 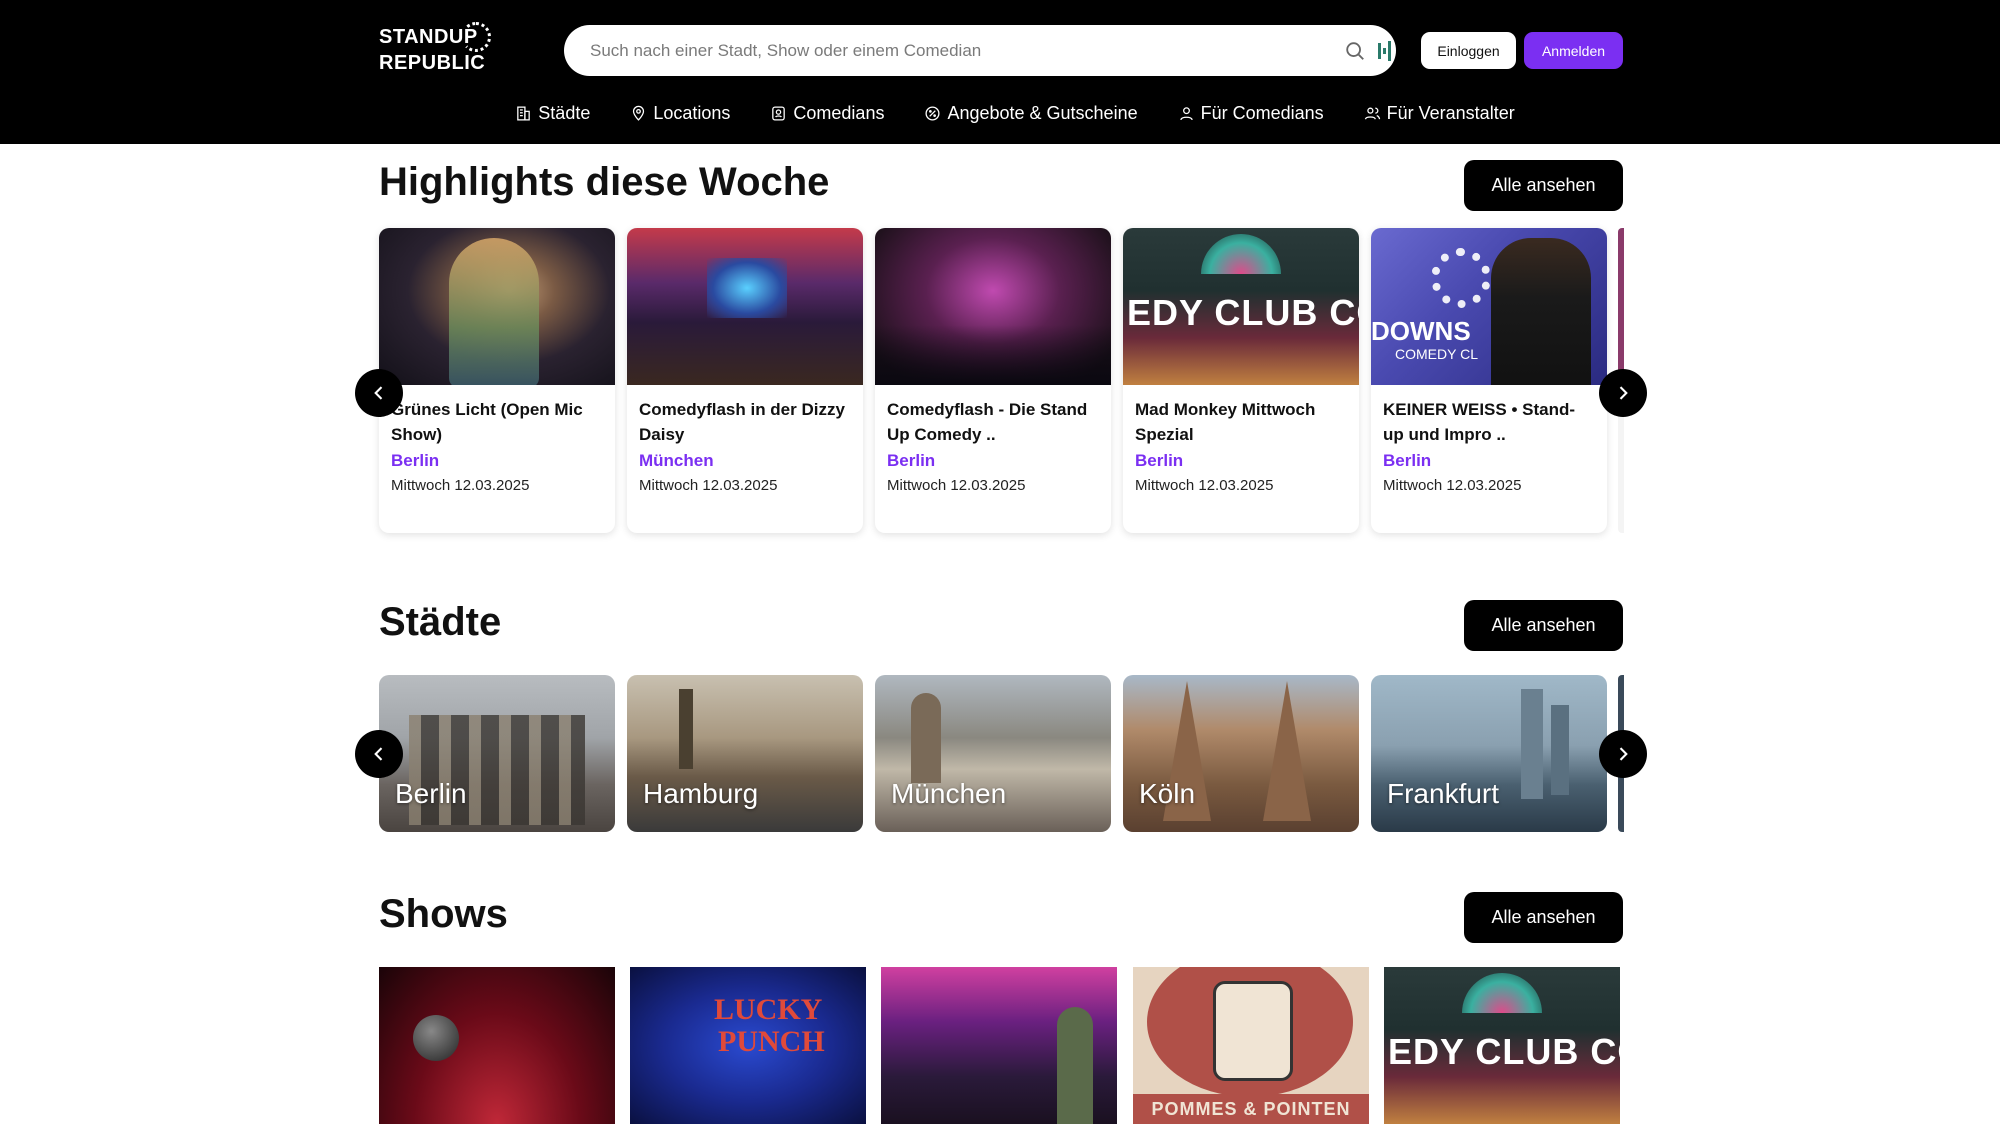 What do you see at coordinates (1372, 113) in the screenshot?
I see `users-icon` at bounding box center [1372, 113].